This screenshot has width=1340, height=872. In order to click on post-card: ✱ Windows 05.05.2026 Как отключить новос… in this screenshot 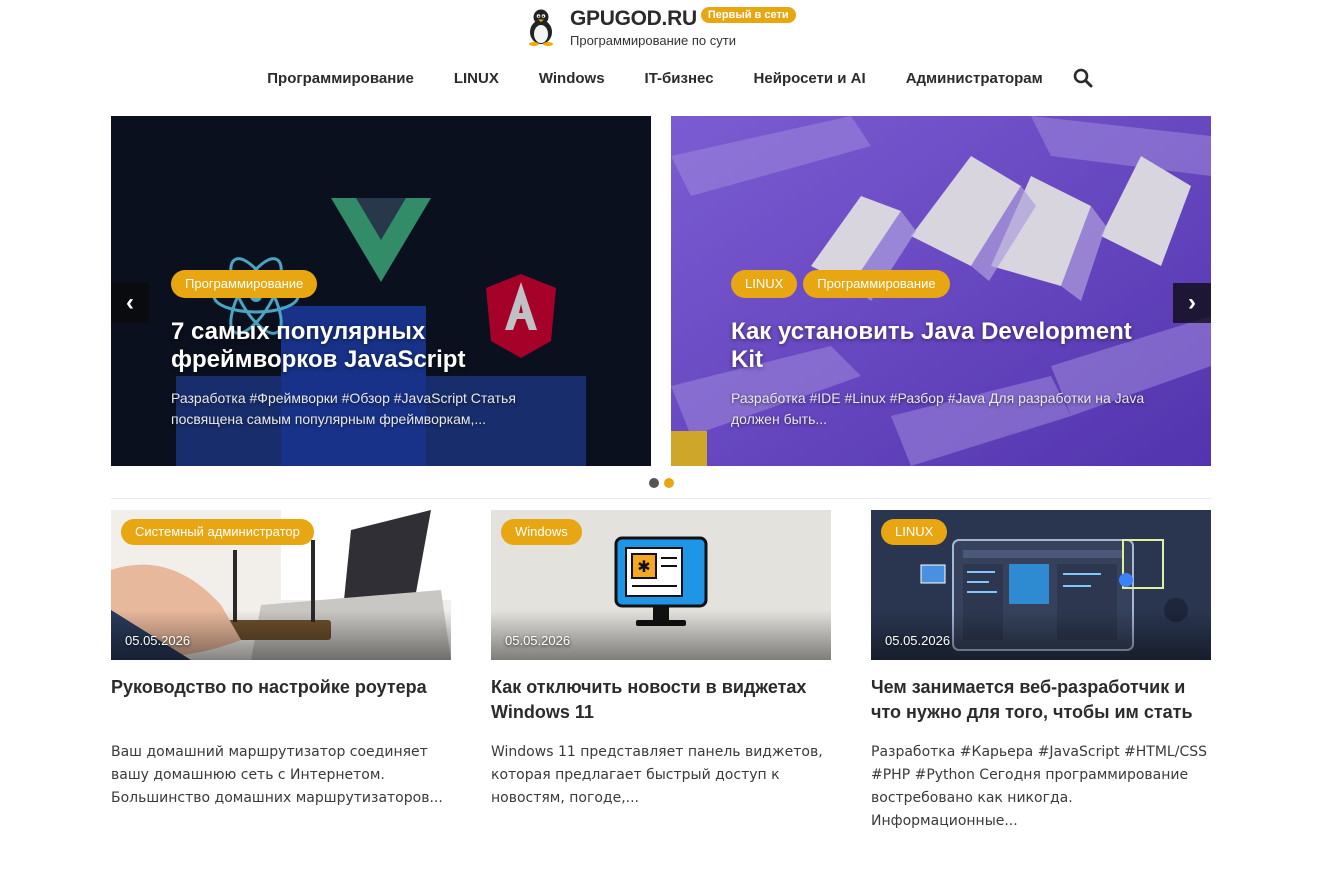, I will do `click(661, 660)`.